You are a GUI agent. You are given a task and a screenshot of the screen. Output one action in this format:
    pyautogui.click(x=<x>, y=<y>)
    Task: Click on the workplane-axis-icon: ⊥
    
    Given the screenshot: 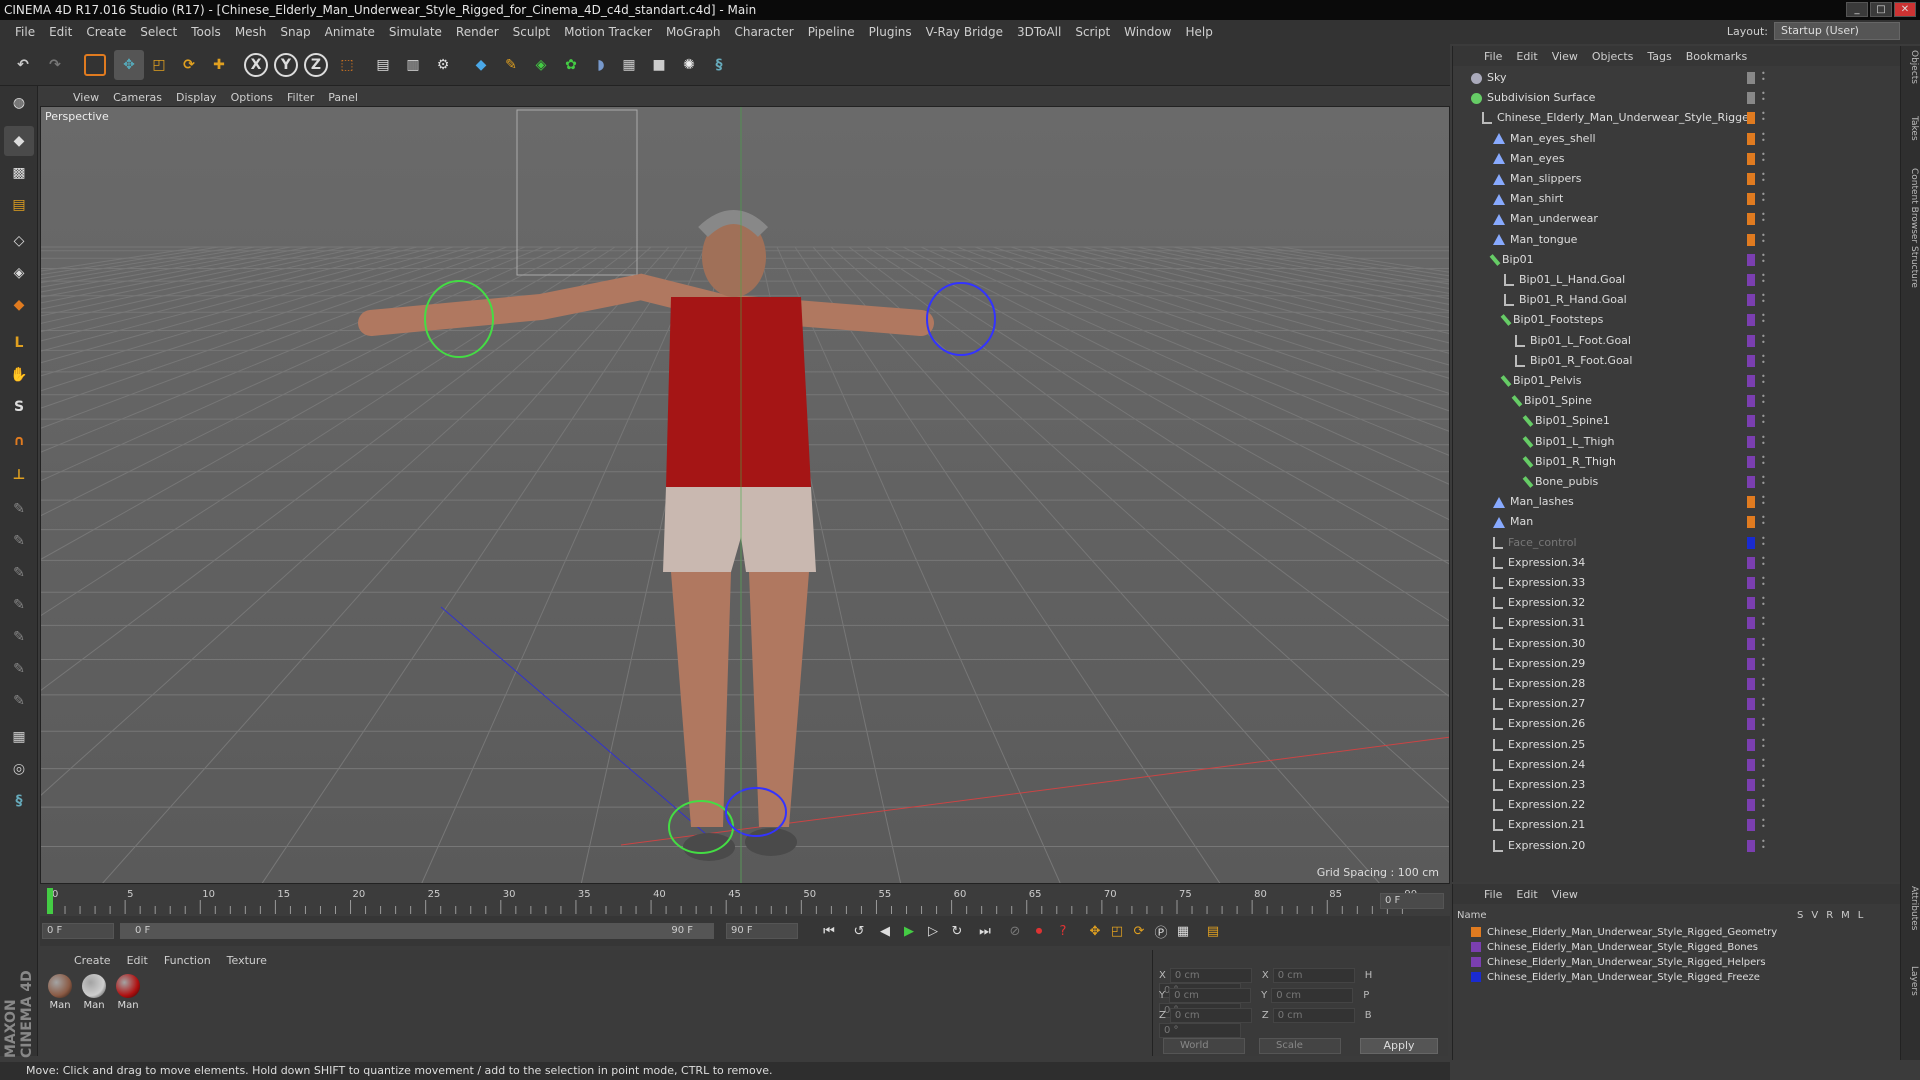 What is the action you would take?
    pyautogui.click(x=19, y=475)
    